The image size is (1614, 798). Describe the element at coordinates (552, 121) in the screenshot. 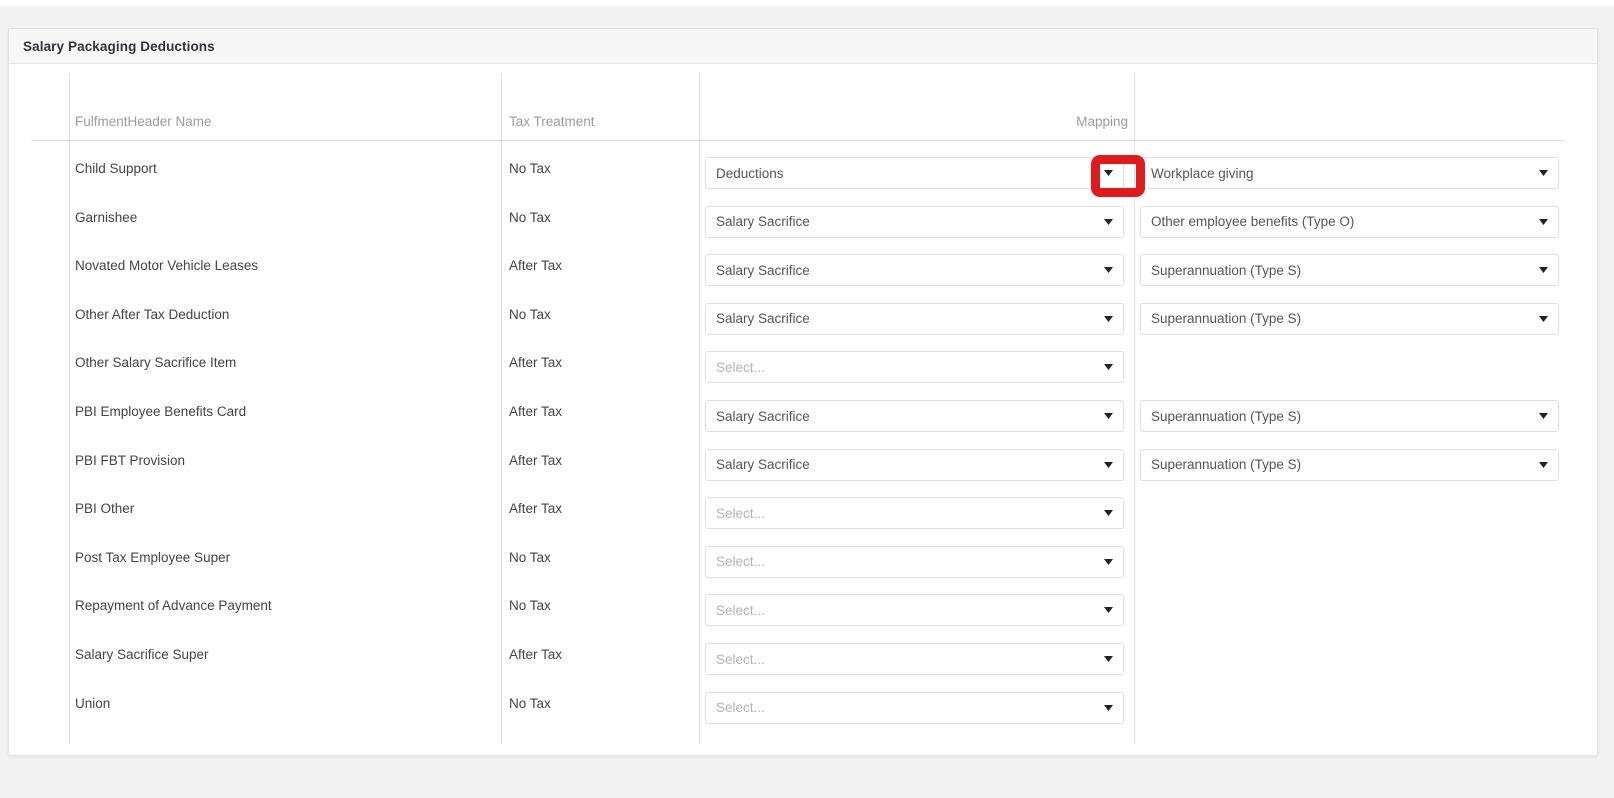

I see `column-header-tax-treatment: Tax Treatment` at that location.